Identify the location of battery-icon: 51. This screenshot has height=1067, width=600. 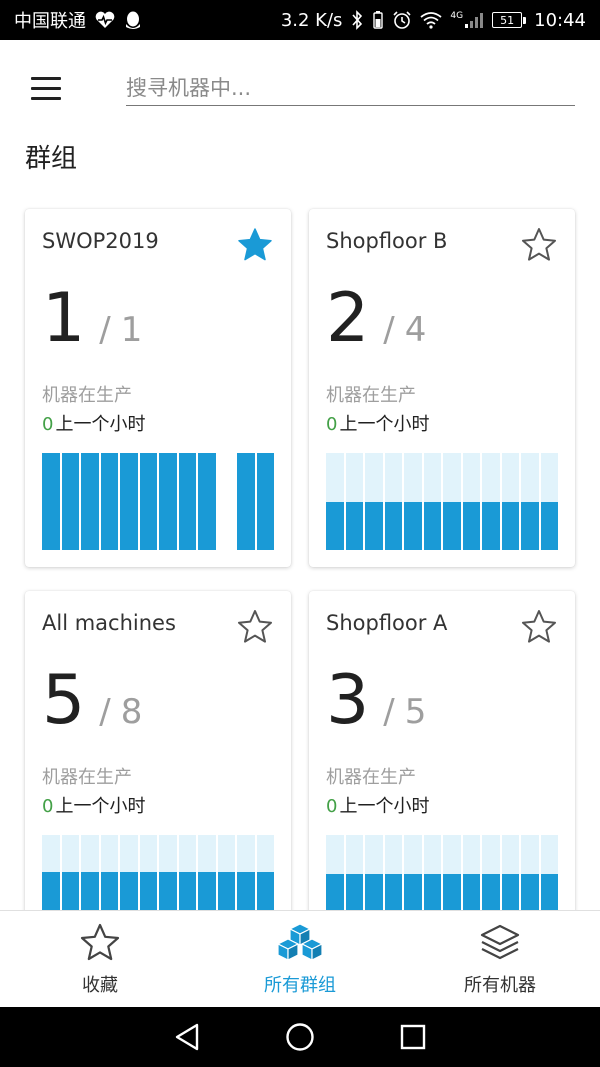
(509, 20).